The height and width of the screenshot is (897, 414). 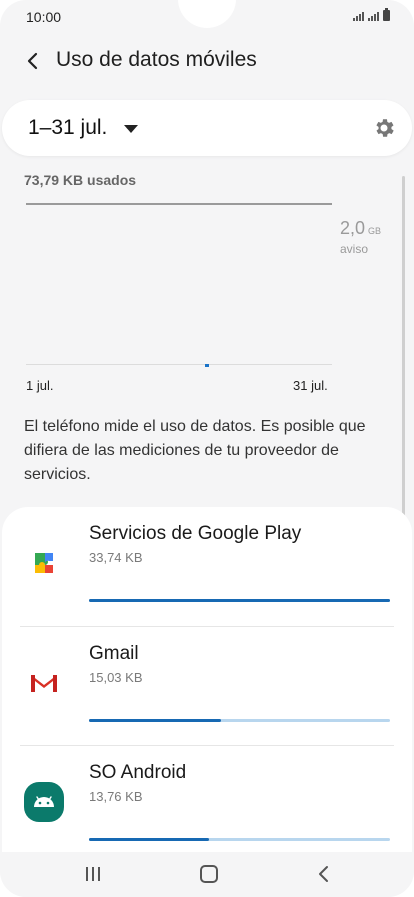 I want to click on list-item: SO Android 13,76 KB, so click(x=207, y=799).